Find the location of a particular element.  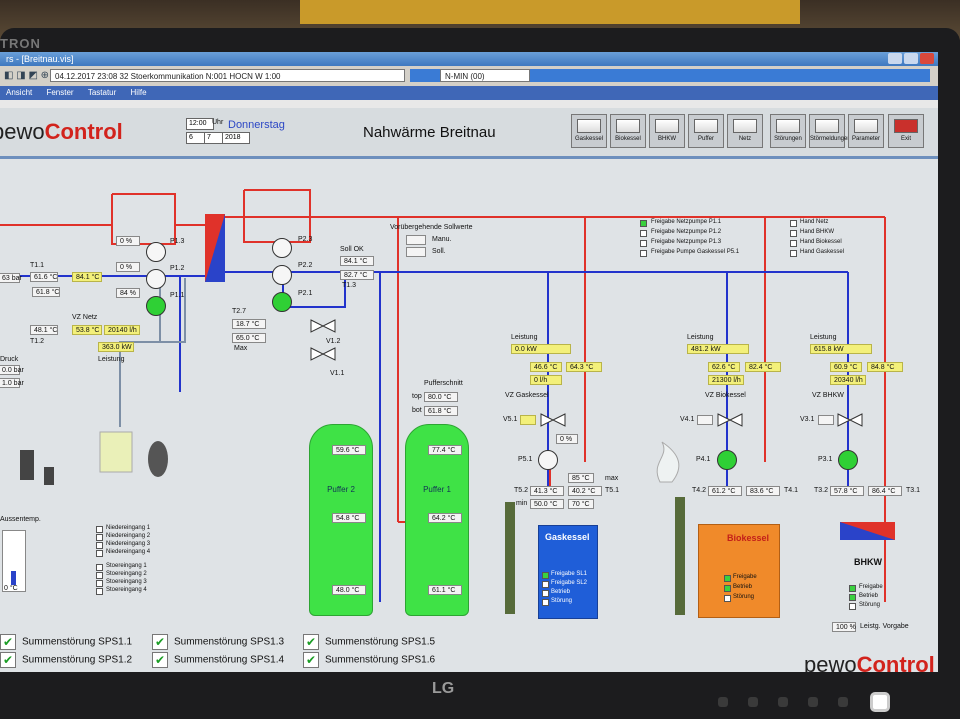

biokessel-unit: Biokessel Freigabe Betrieb Störung is located at coordinates (739, 571).